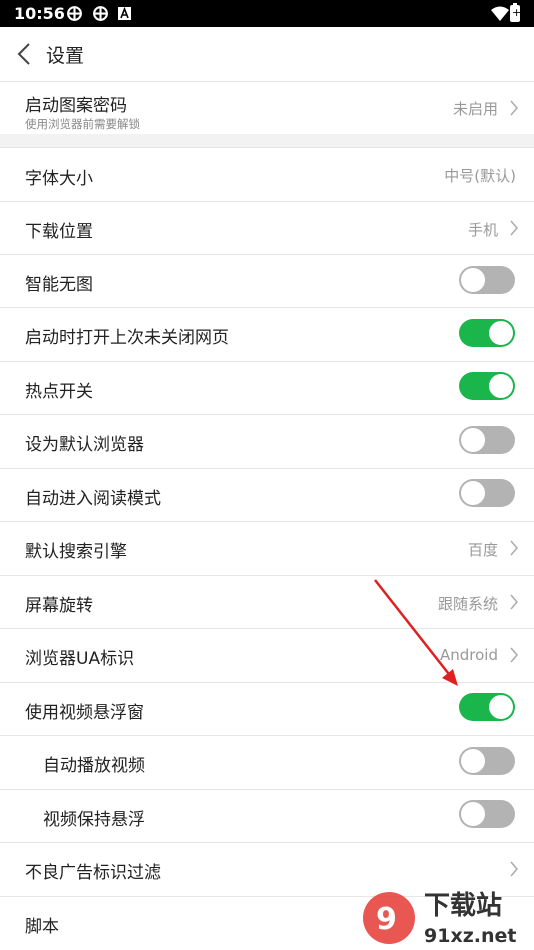 This screenshot has width=534, height=950. I want to click on settings-row-default-browser: 设为默认浏览器, so click(267, 442).